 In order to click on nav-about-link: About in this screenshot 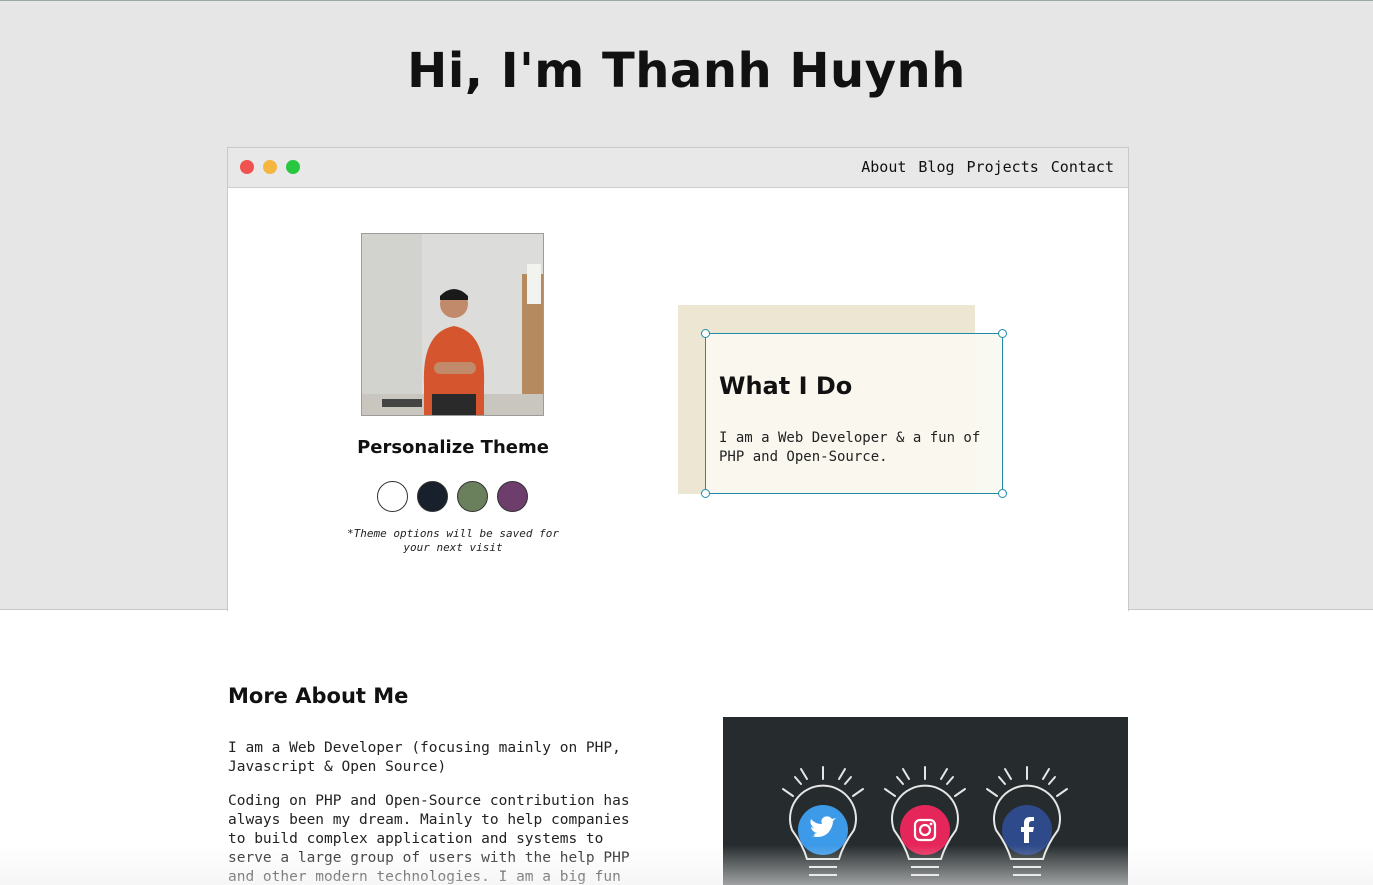, I will do `click(883, 167)`.